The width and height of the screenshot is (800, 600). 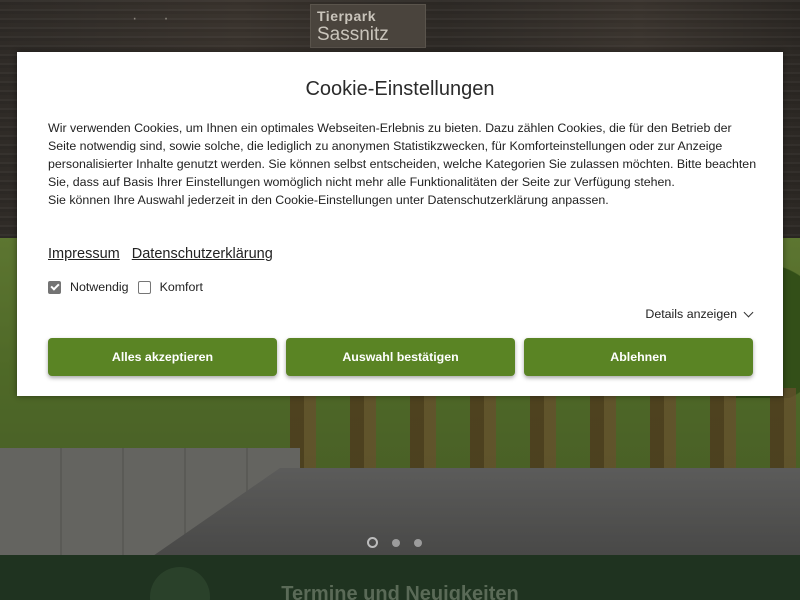 I want to click on confirm-selection-button: Auswahl bestätigen, so click(x=400, y=357).